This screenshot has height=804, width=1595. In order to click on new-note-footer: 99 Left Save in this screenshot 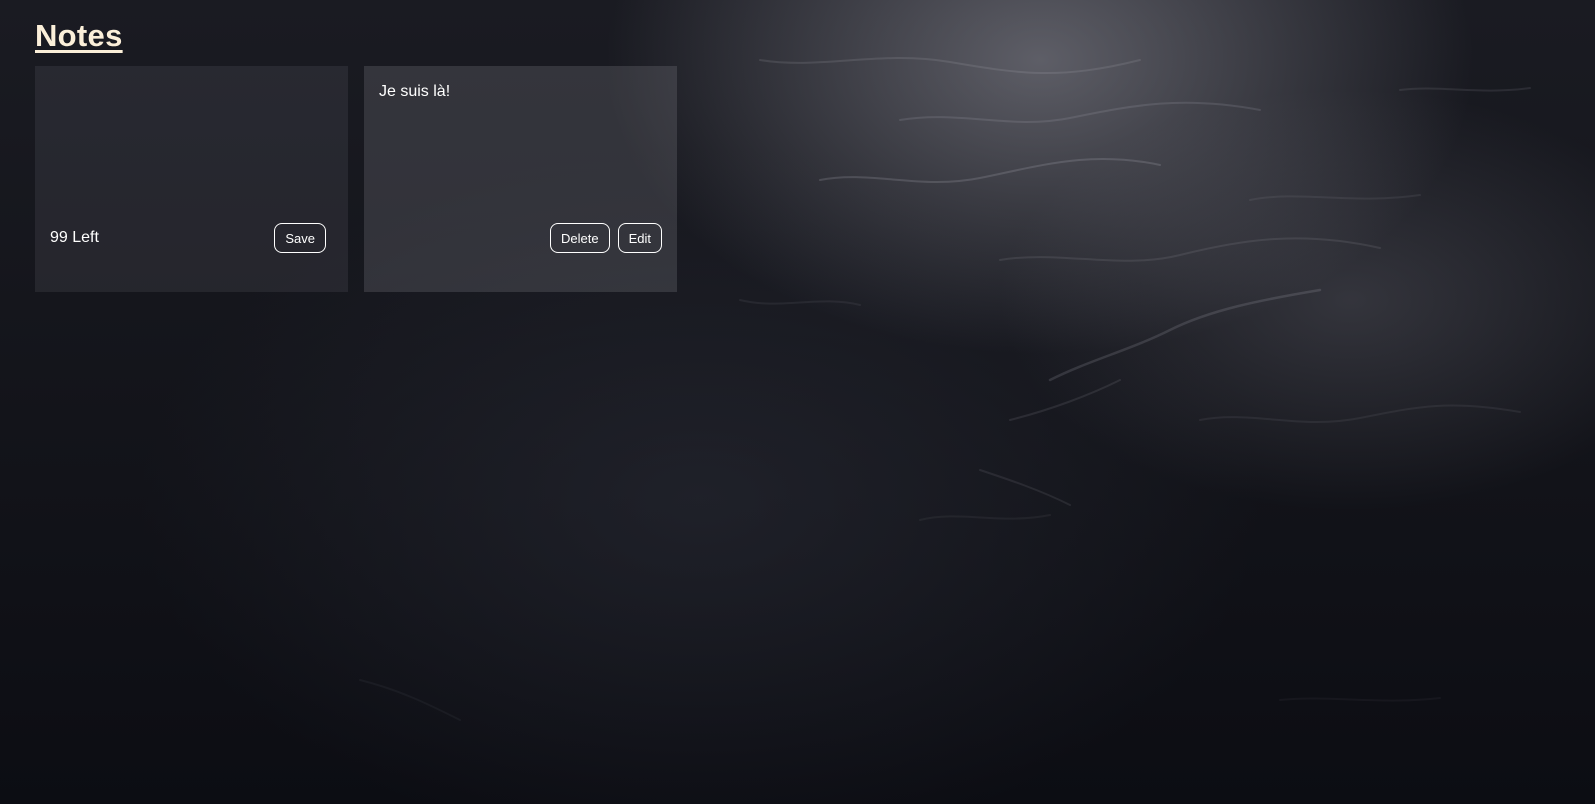, I will do `click(188, 238)`.